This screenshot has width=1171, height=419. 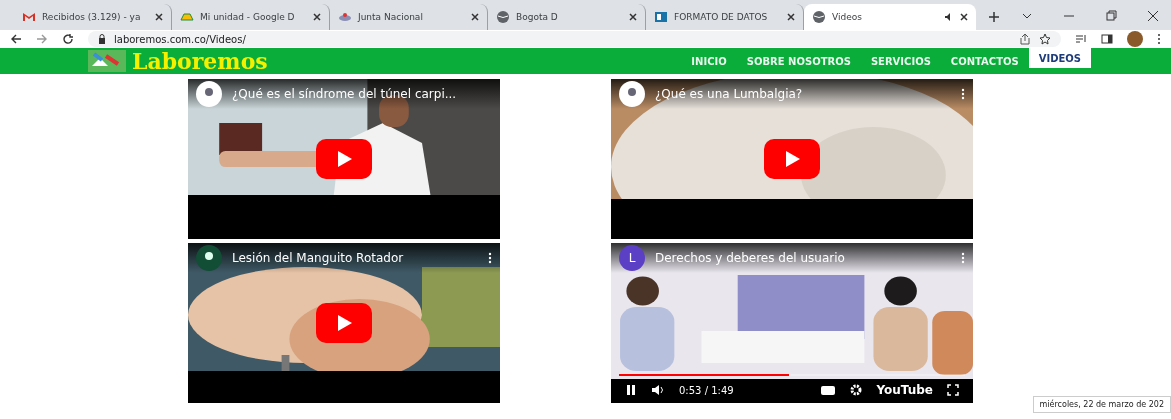 I want to click on mail-icon, so click(x=29, y=17).